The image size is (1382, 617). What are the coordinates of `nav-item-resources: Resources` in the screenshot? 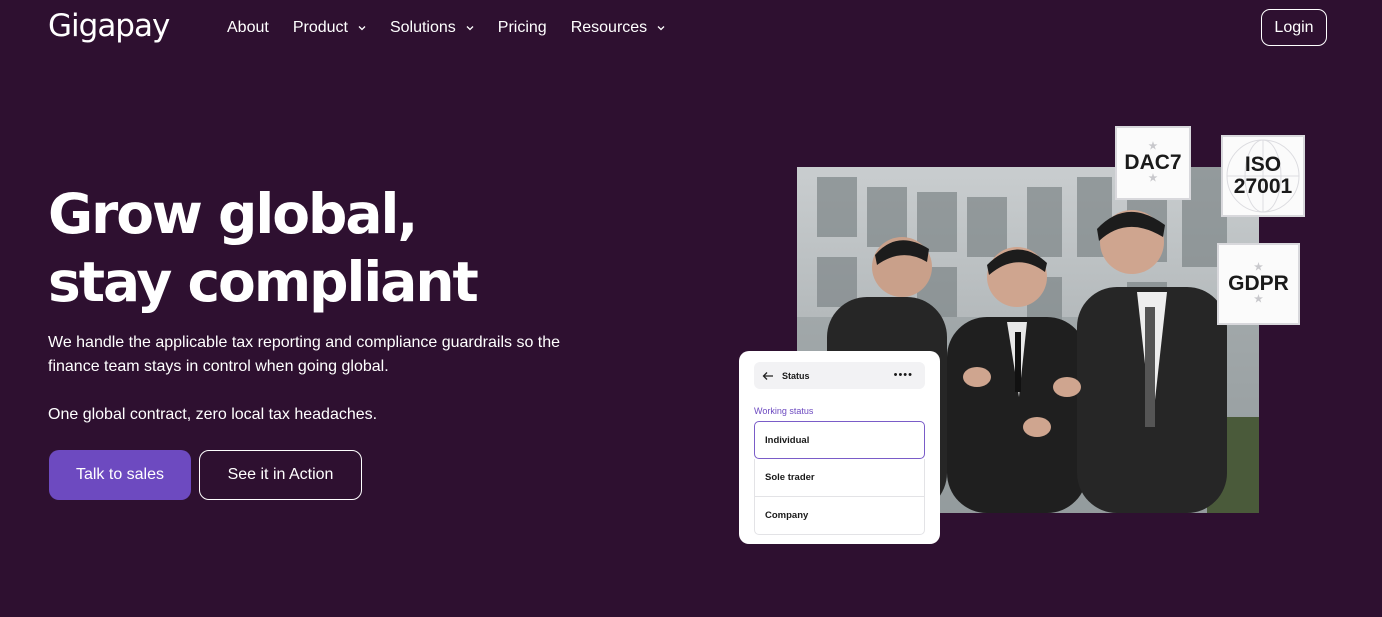 It's located at (618, 28).